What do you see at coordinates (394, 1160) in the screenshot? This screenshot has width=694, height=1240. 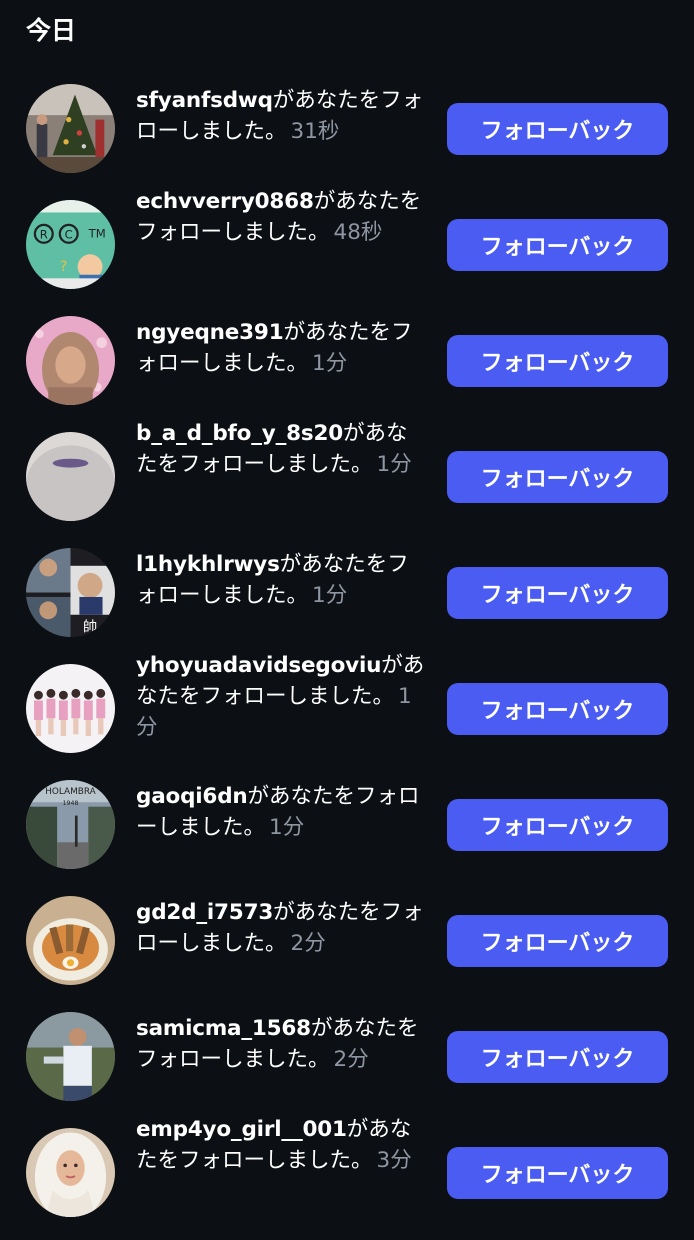 I see `timestamp: 3分` at bounding box center [394, 1160].